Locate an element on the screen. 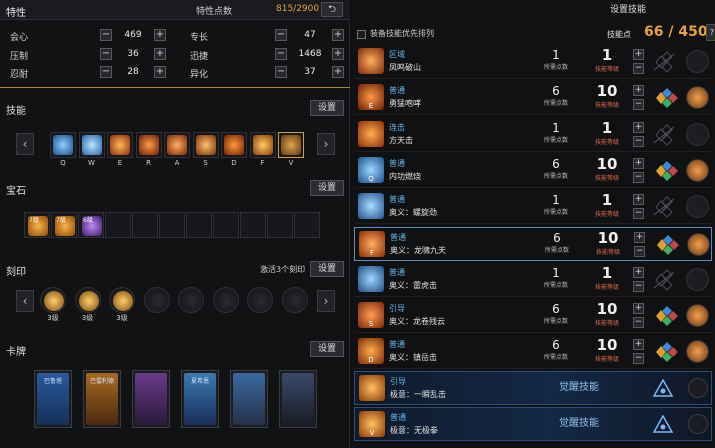 The width and height of the screenshot is (715, 448). skill-slot: Q is located at coordinates (63, 149).